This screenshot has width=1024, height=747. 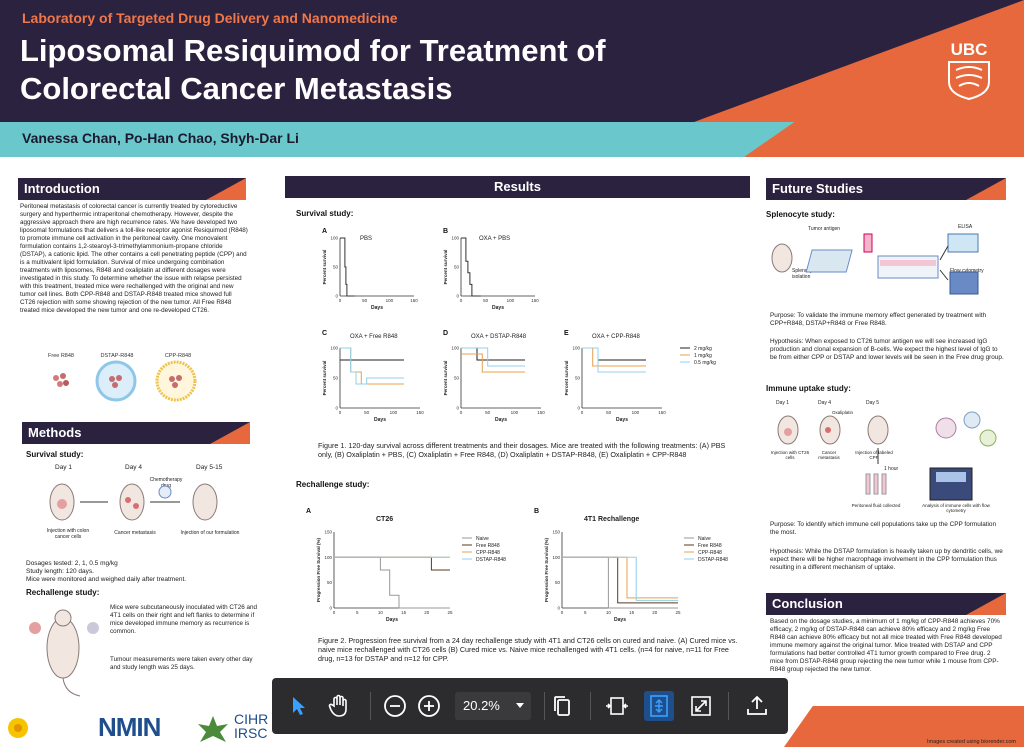 I want to click on splenocyte-heading: Splenocyte study:, so click(x=800, y=214).